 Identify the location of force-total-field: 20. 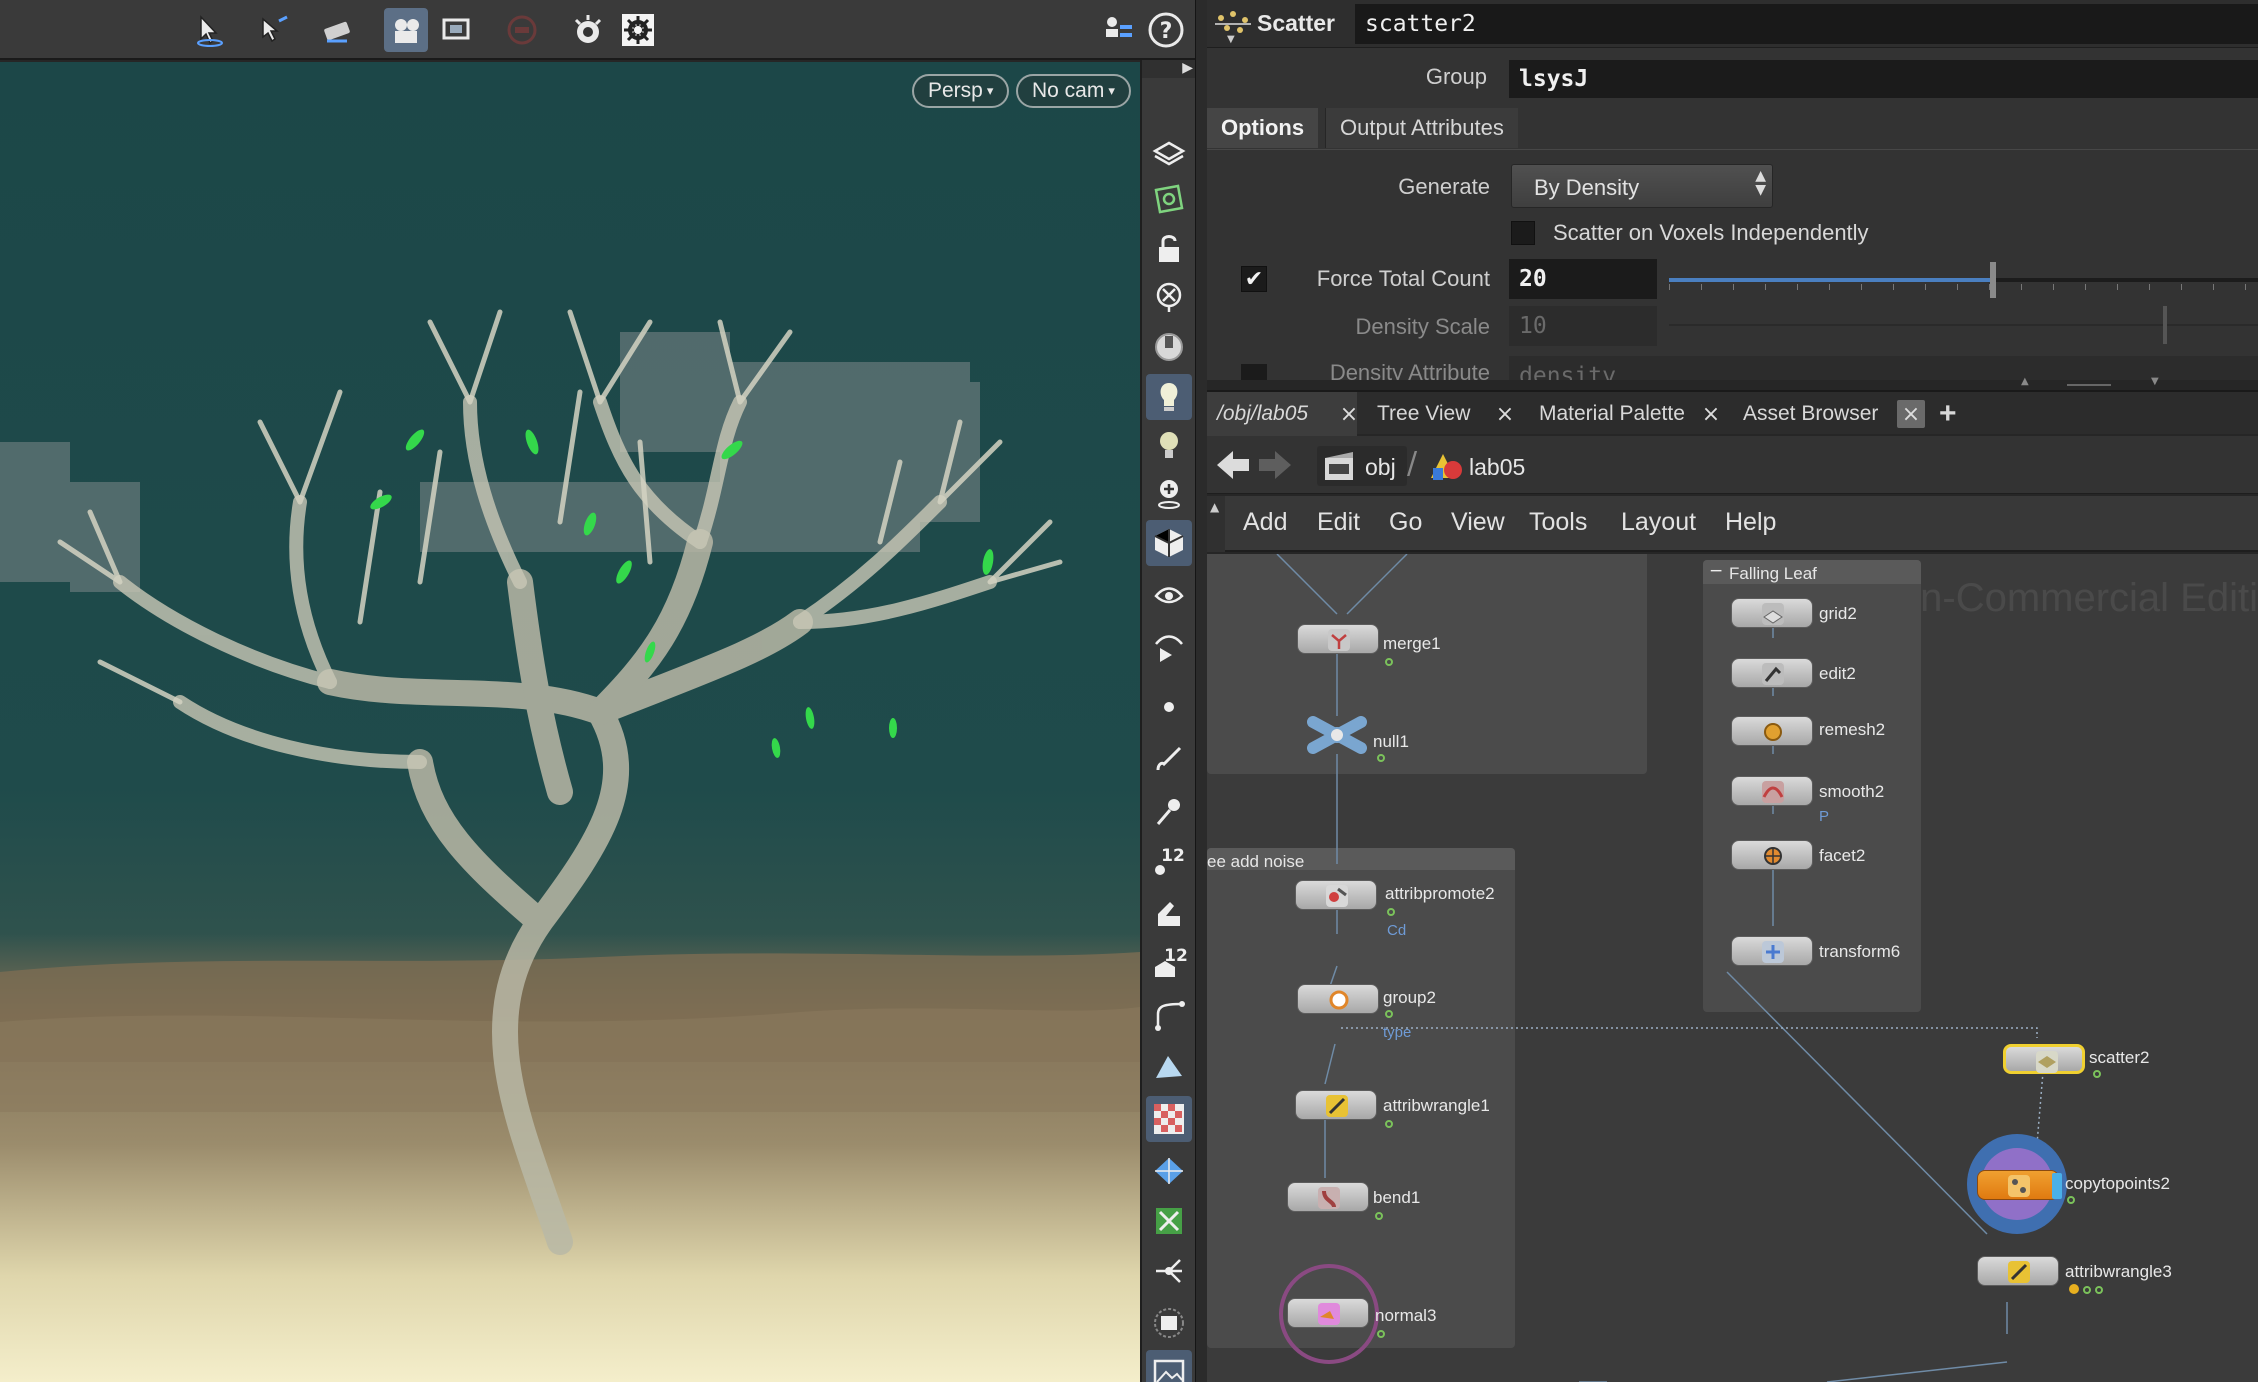
(1583, 279).